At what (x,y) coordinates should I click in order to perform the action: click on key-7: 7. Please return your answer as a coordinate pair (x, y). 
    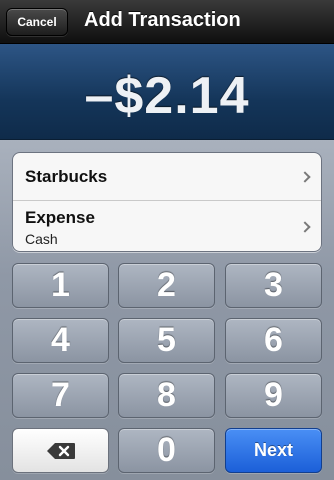
    Looking at the image, I should click on (60, 395).